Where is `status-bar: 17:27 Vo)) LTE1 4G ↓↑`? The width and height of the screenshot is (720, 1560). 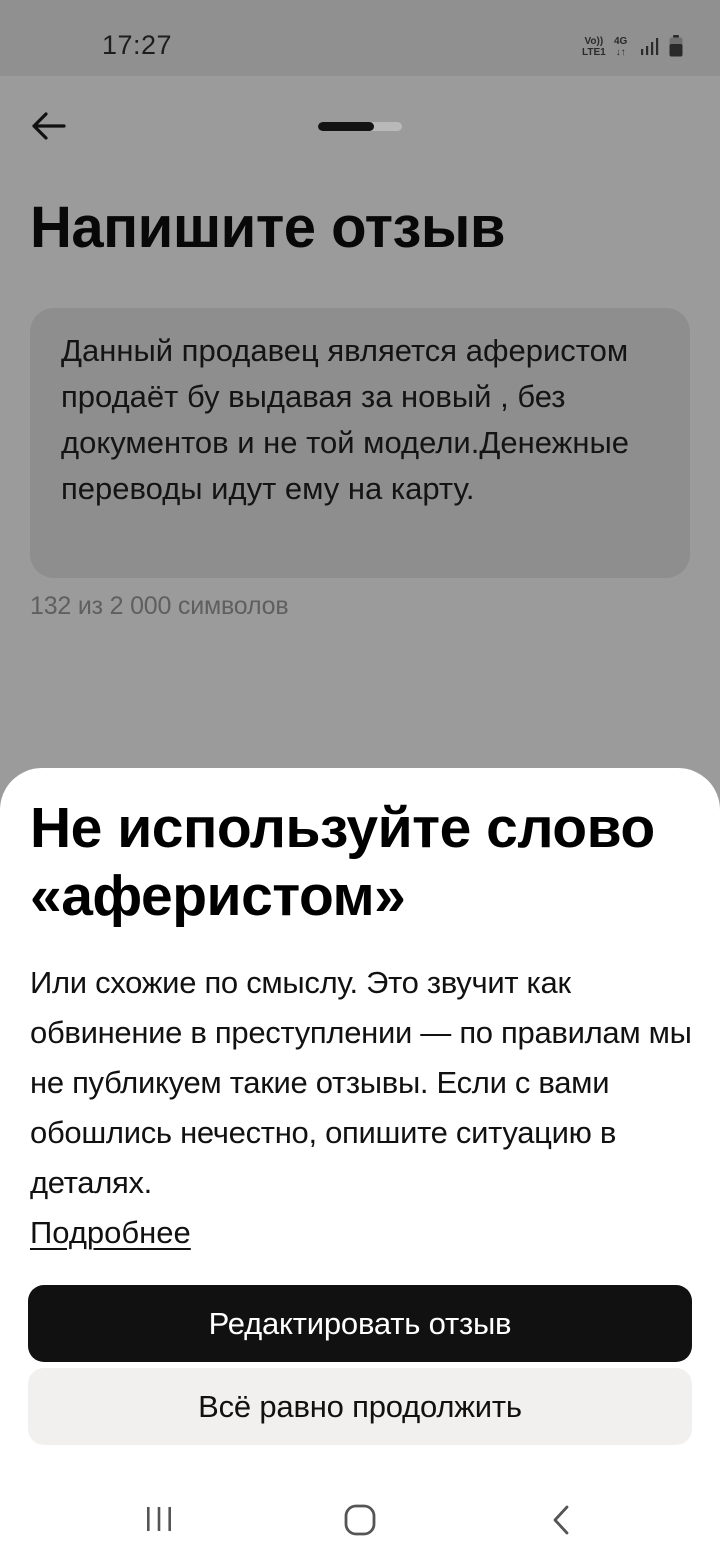 status-bar: 17:27 Vo)) LTE1 4G ↓↑ is located at coordinates (360, 38).